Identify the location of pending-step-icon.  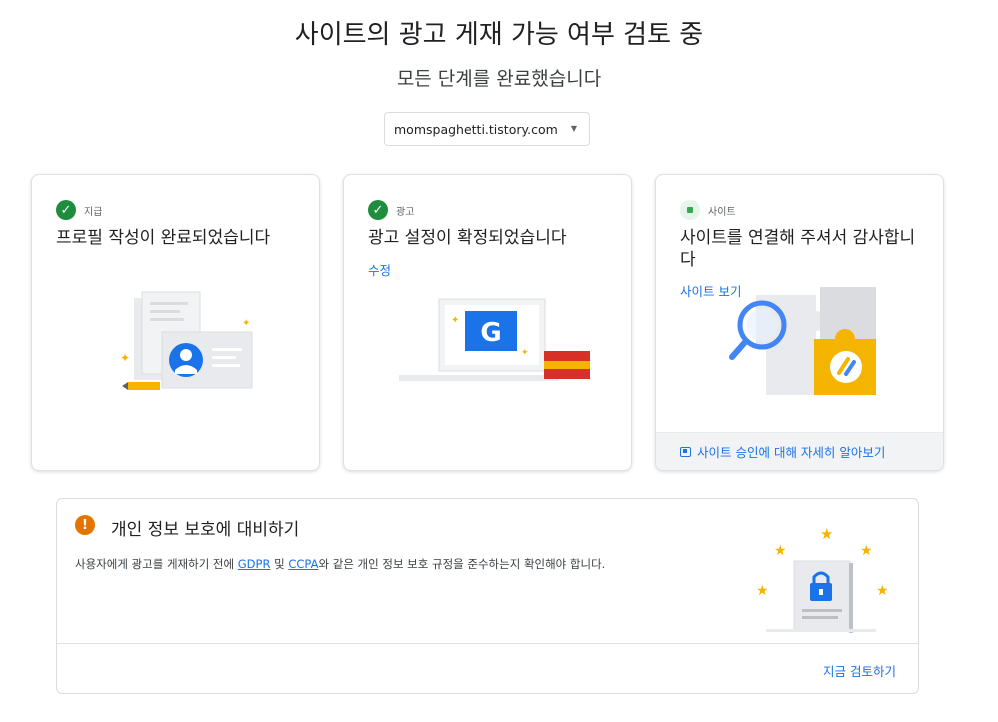
(690, 210).